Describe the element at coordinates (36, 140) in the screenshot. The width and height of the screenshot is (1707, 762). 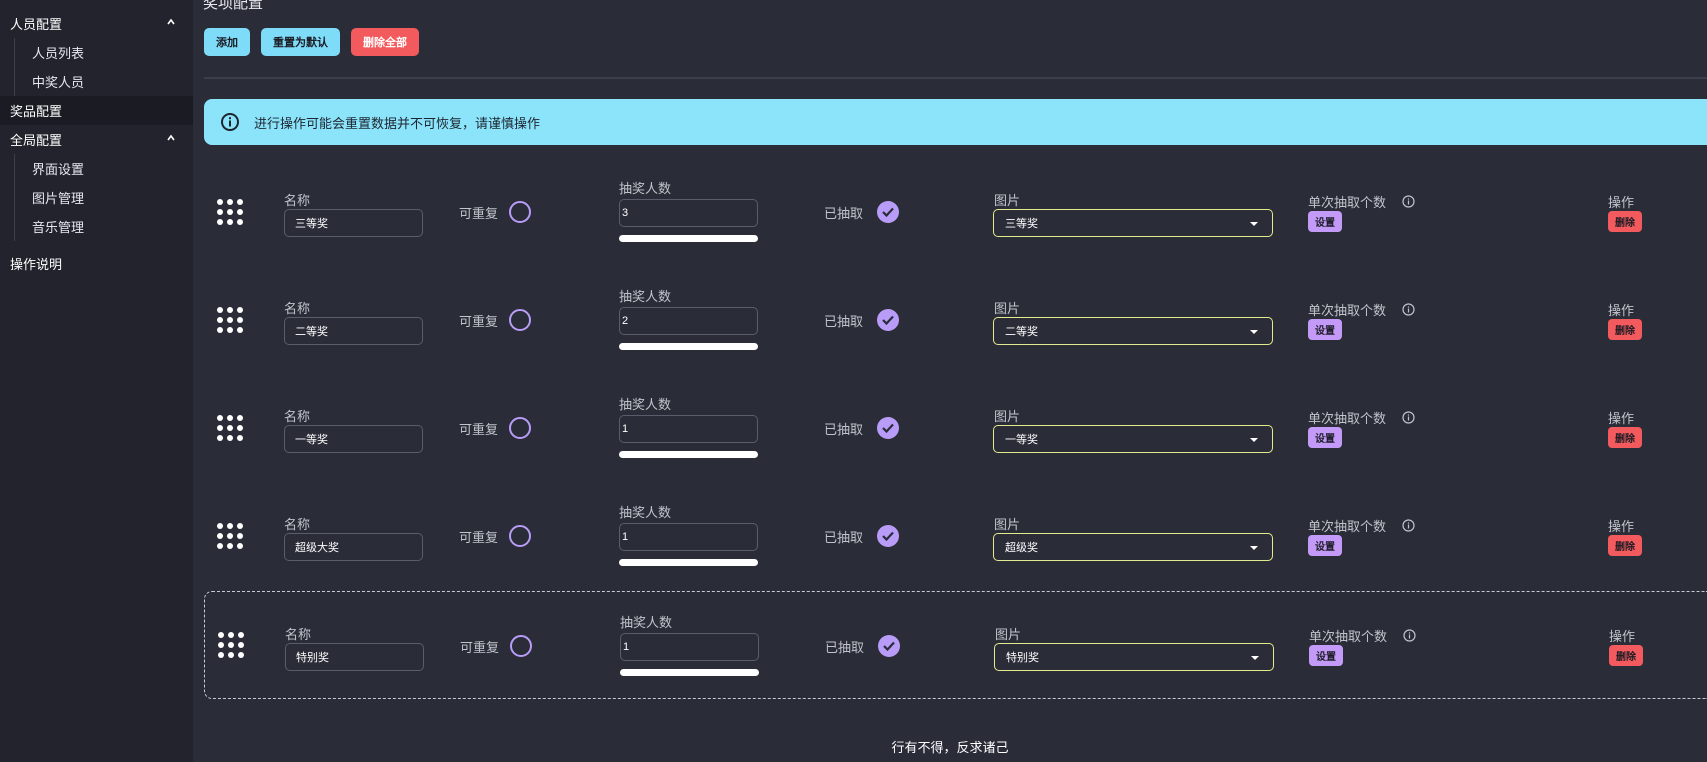
I see `sidebar-group-label: 全局配置` at that location.